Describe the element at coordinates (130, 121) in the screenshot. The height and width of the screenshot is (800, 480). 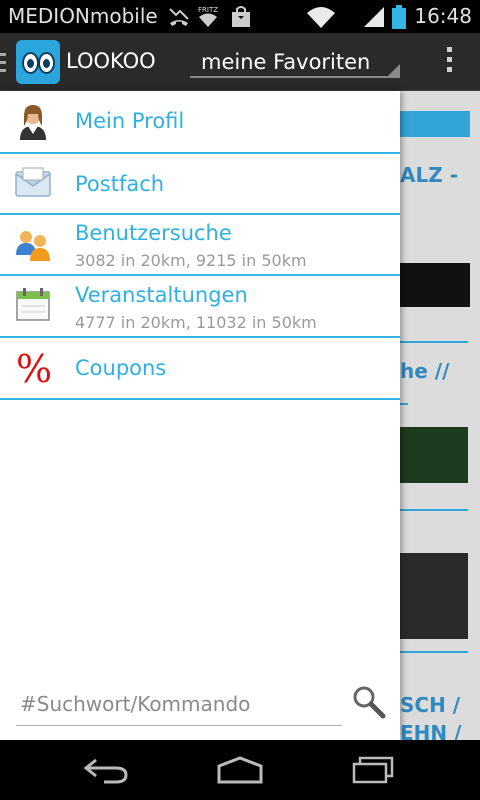
I see `drawer-item-label: Mein Profil` at that location.